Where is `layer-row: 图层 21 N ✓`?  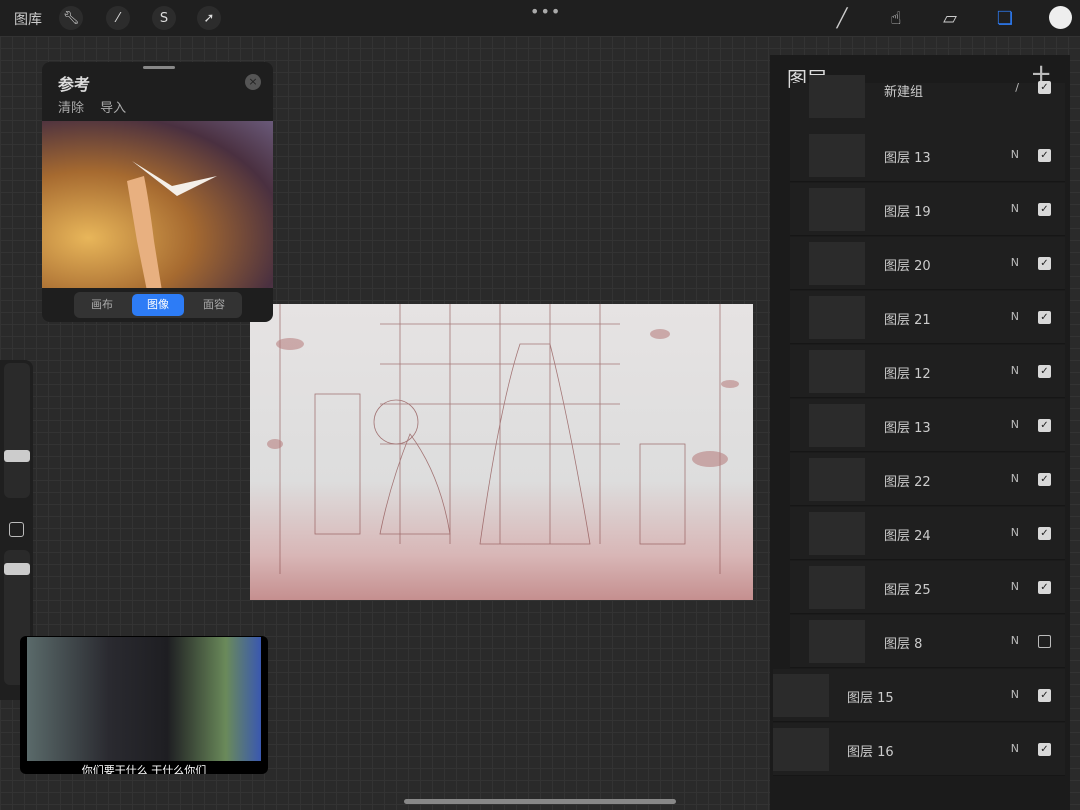 layer-row: 图层 21 N ✓ is located at coordinates (927, 317).